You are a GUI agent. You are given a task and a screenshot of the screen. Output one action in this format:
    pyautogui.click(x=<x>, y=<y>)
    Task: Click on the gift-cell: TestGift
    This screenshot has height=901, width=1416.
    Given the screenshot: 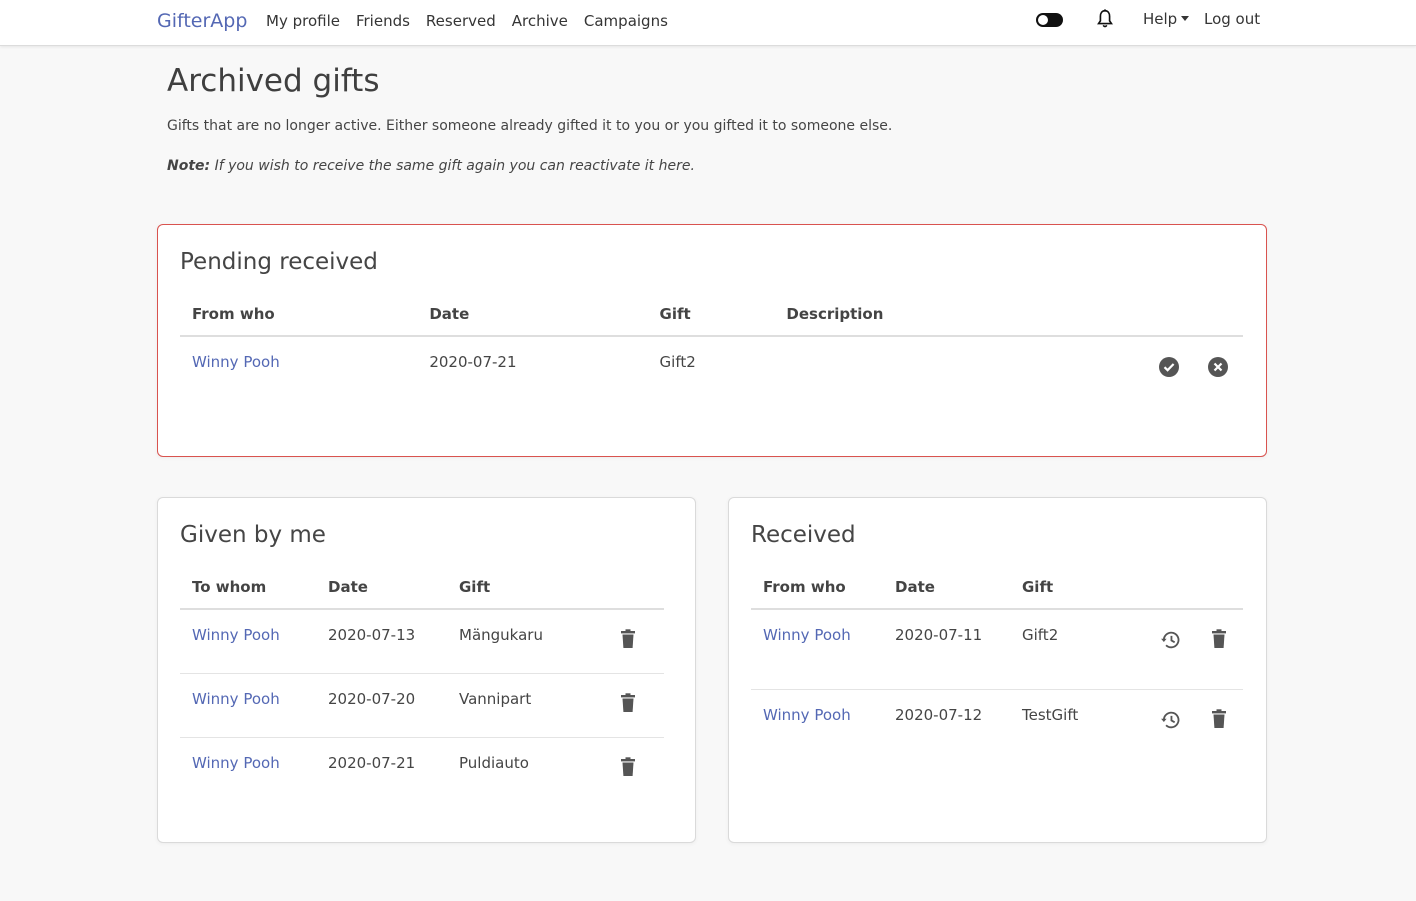 What is the action you would take?
    pyautogui.click(x=1078, y=728)
    